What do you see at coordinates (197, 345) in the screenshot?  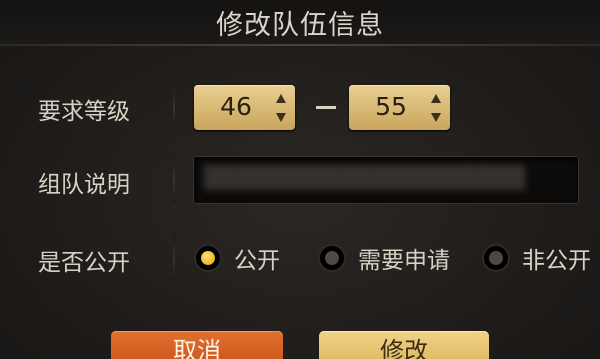 I see `cancel-button: 取消` at bounding box center [197, 345].